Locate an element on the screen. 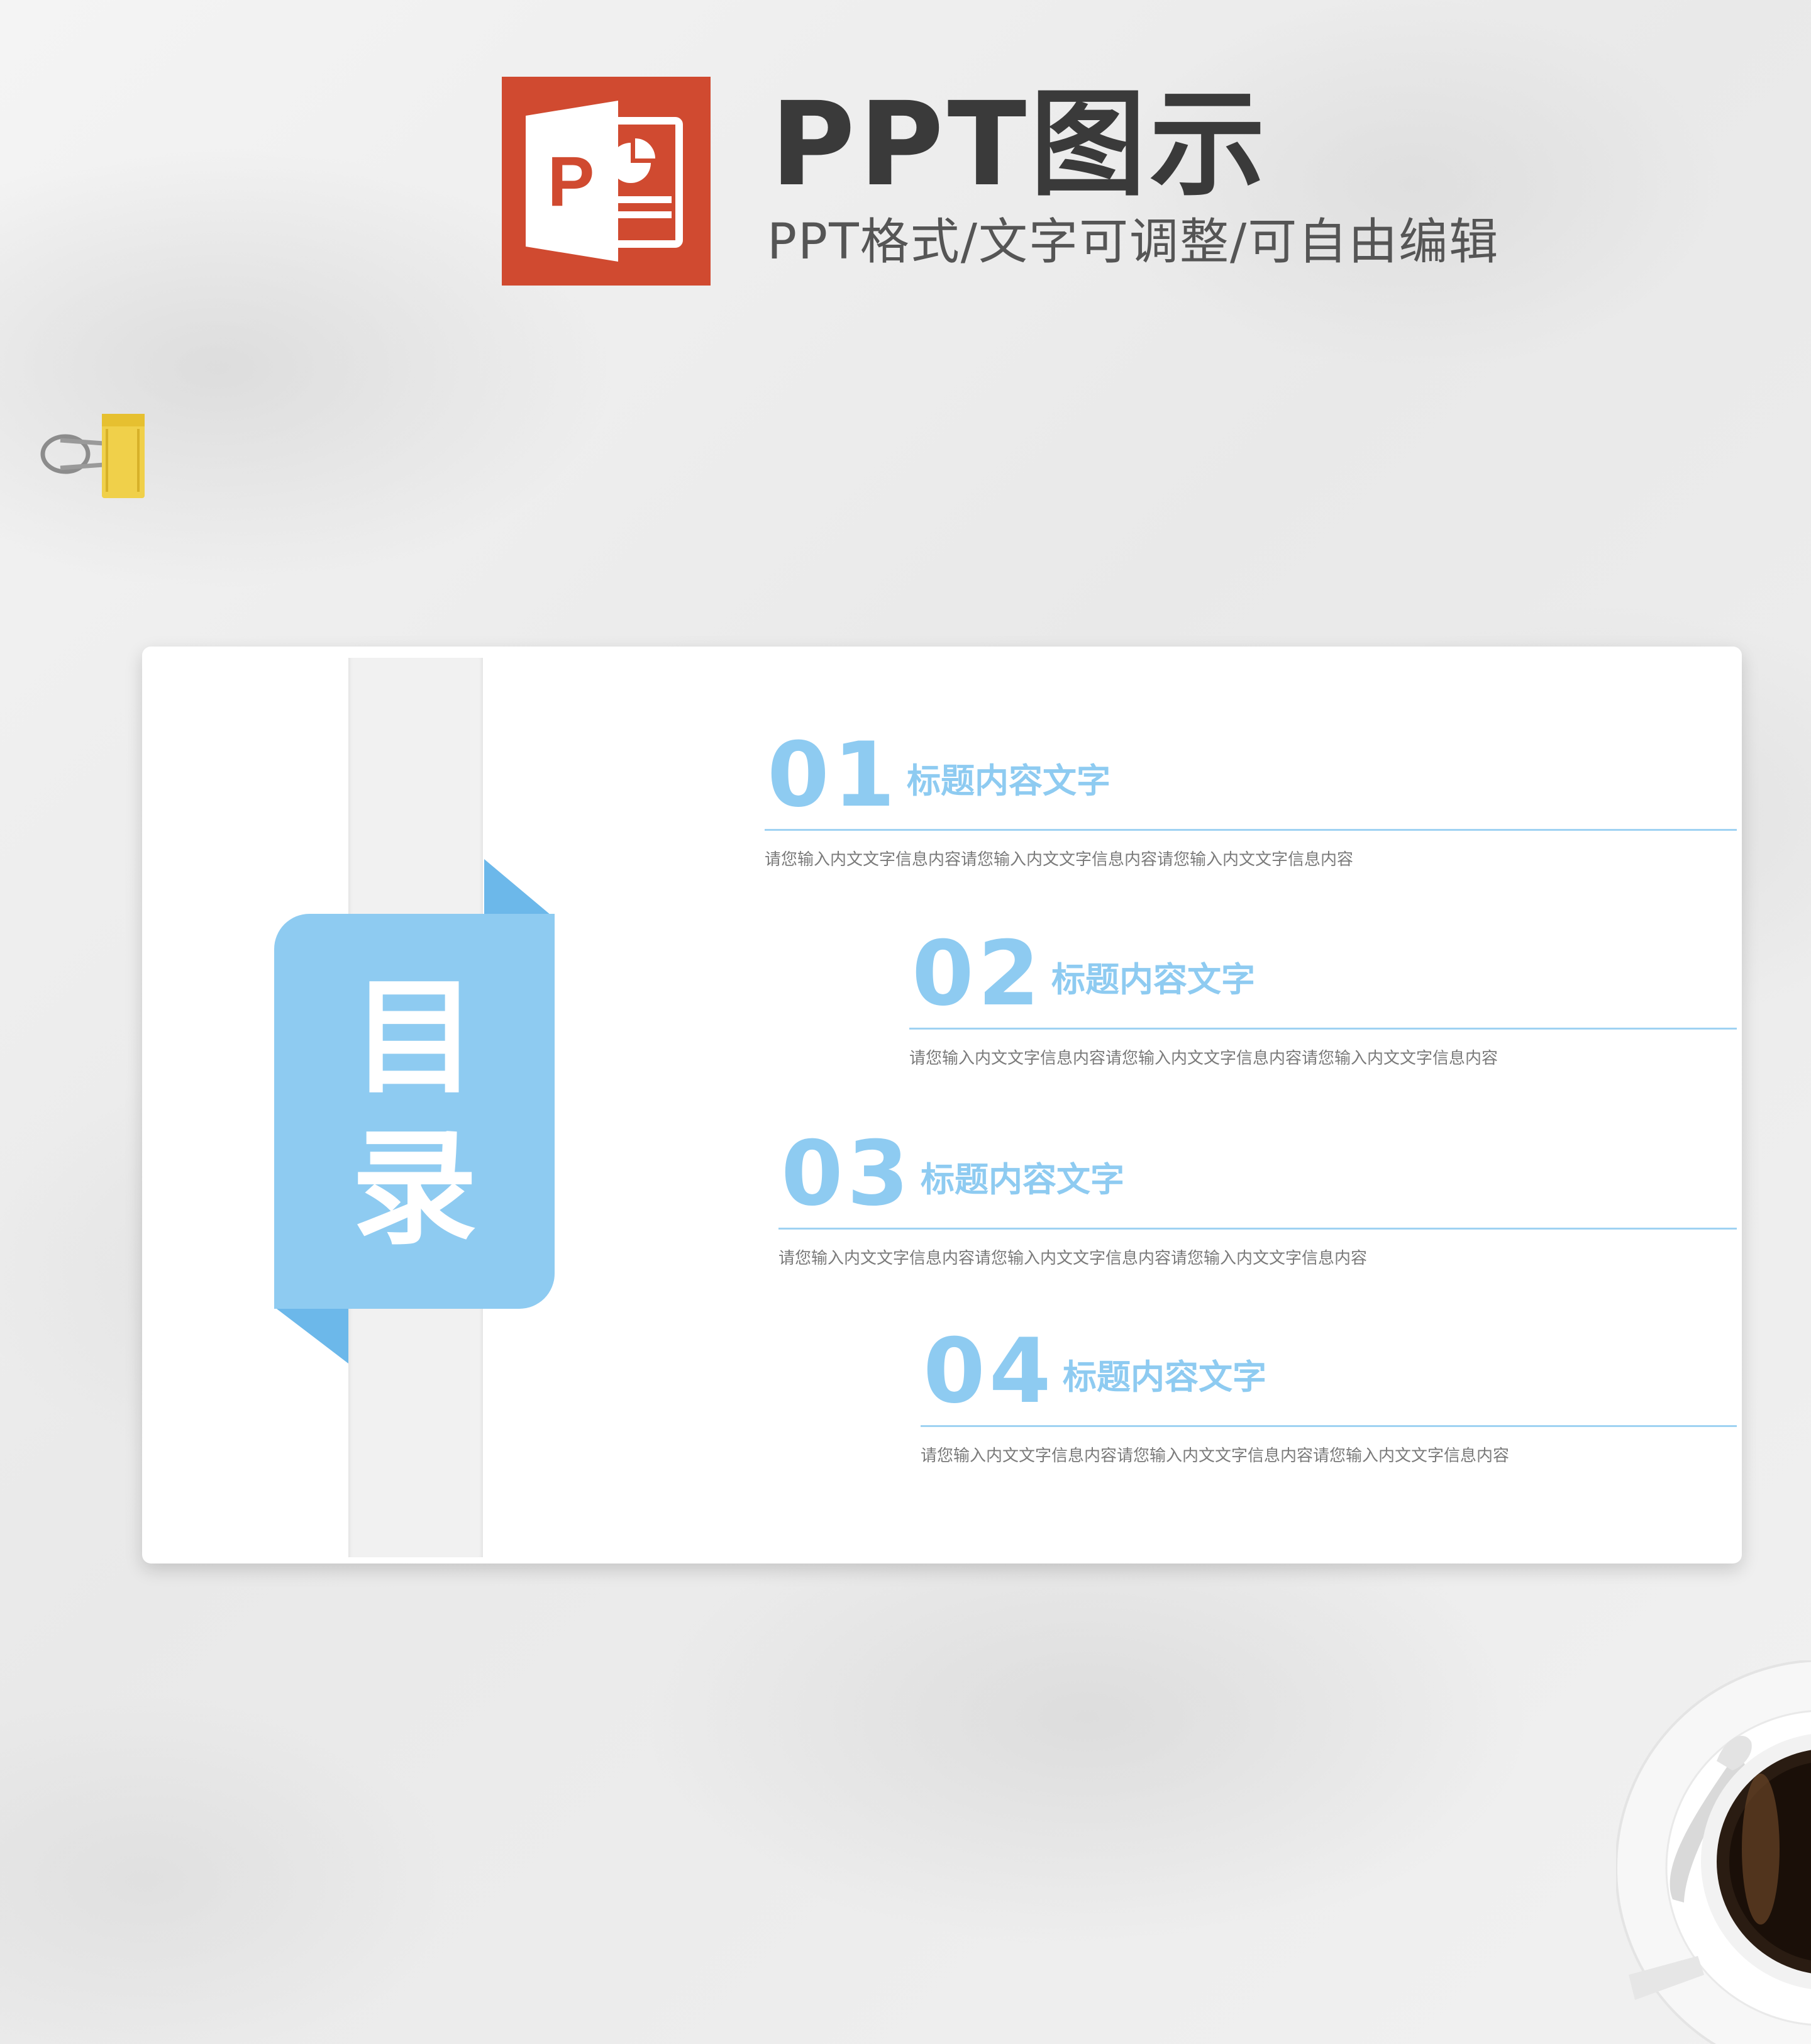 The image size is (1811, 2044). coffee-cup-icon is located at coordinates (1714, 1852).